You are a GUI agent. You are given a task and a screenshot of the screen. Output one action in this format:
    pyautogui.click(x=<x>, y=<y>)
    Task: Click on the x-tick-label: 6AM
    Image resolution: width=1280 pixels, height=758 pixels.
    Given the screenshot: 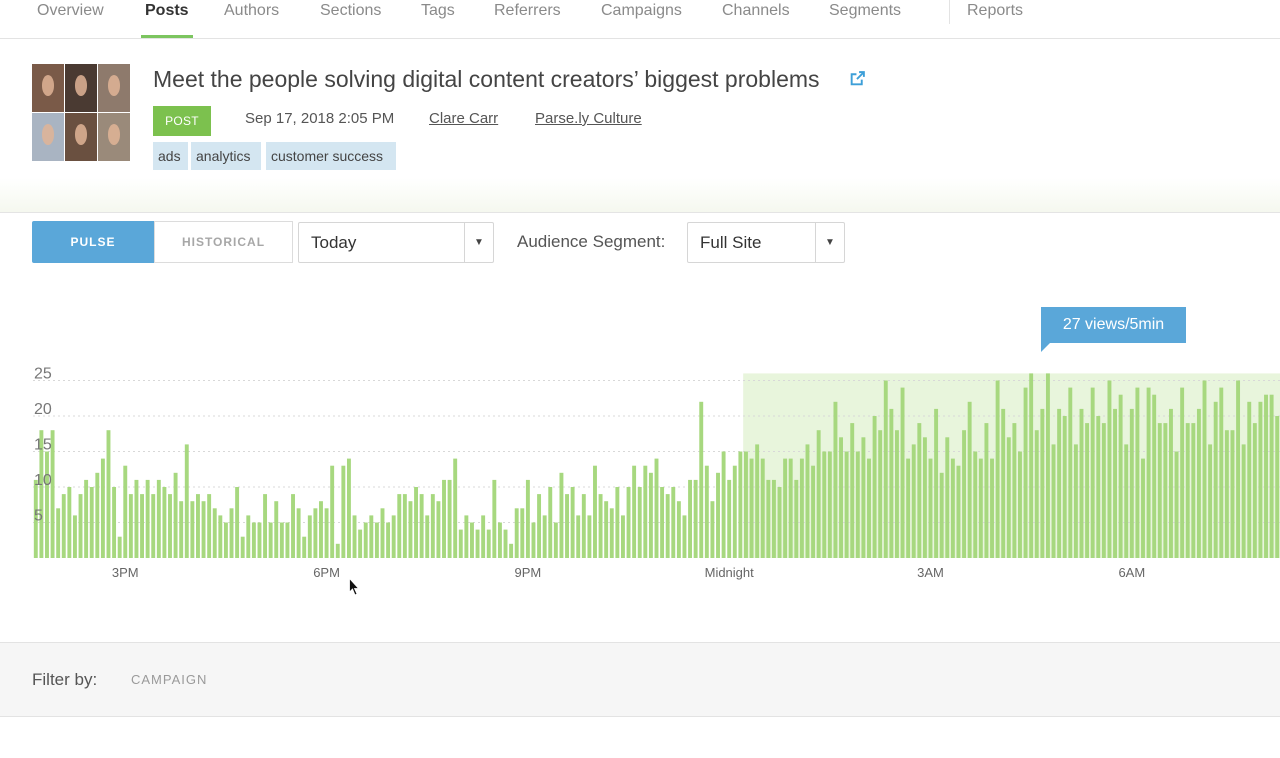 What is the action you would take?
    pyautogui.click(x=1131, y=572)
    